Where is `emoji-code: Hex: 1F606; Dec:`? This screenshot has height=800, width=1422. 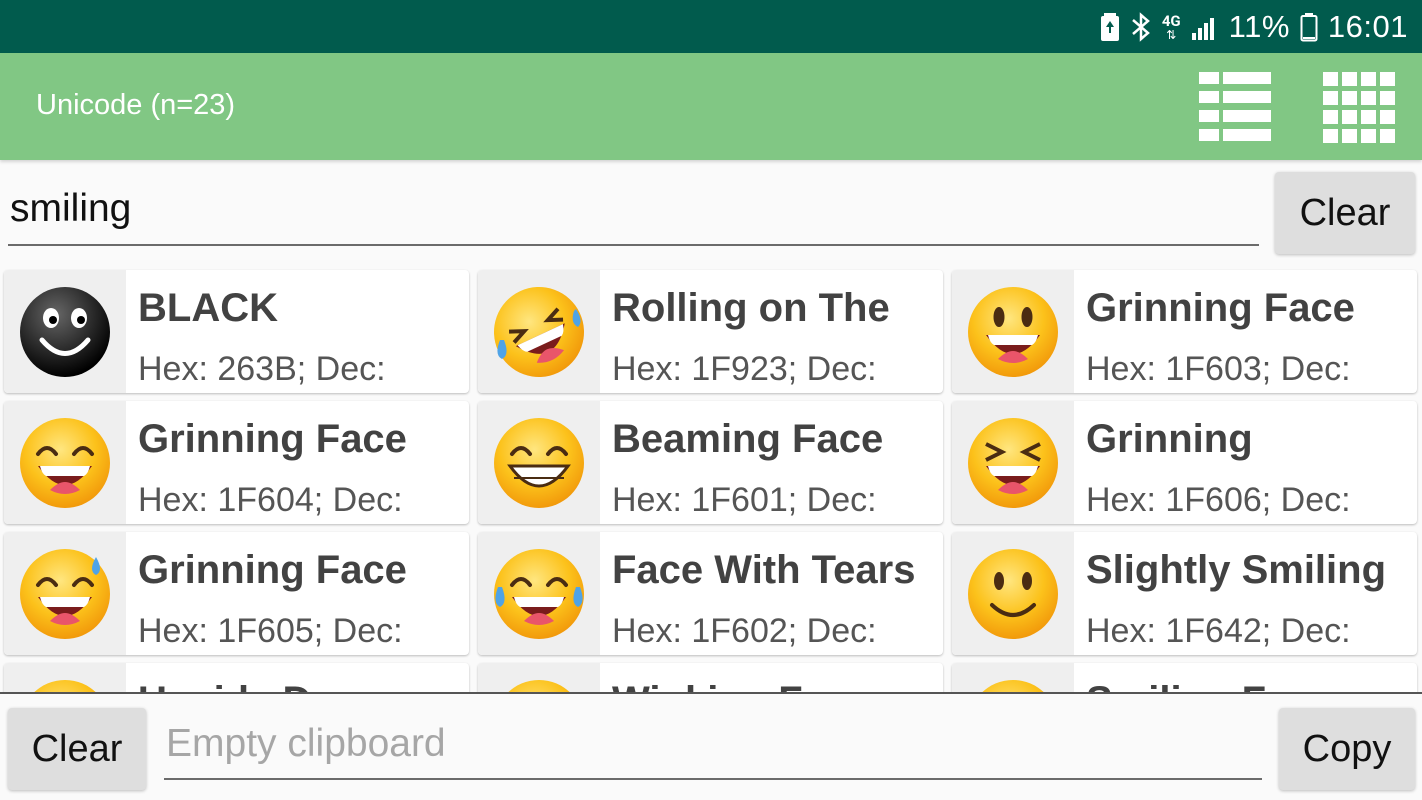 emoji-code: Hex: 1F606; Dec: is located at coordinates (1218, 500).